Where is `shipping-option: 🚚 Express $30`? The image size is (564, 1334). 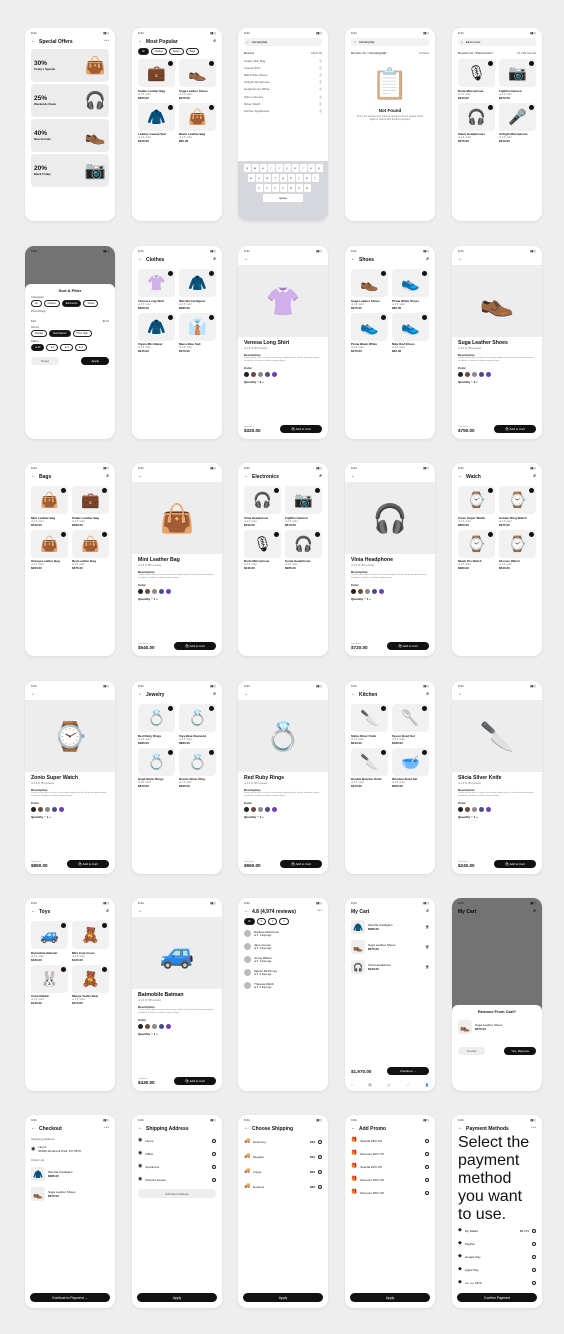 shipping-option: 🚚 Express $30 is located at coordinates (283, 1186).